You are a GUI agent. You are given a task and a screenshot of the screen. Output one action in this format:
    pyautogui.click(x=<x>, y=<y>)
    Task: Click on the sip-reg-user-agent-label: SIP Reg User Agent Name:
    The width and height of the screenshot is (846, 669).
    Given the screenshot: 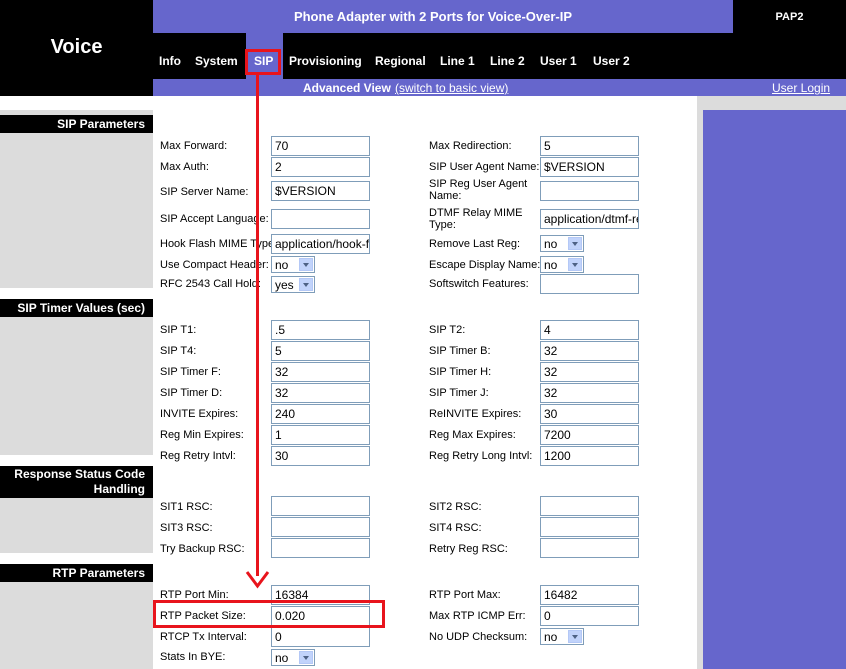 What is the action you would take?
    pyautogui.click(x=478, y=190)
    